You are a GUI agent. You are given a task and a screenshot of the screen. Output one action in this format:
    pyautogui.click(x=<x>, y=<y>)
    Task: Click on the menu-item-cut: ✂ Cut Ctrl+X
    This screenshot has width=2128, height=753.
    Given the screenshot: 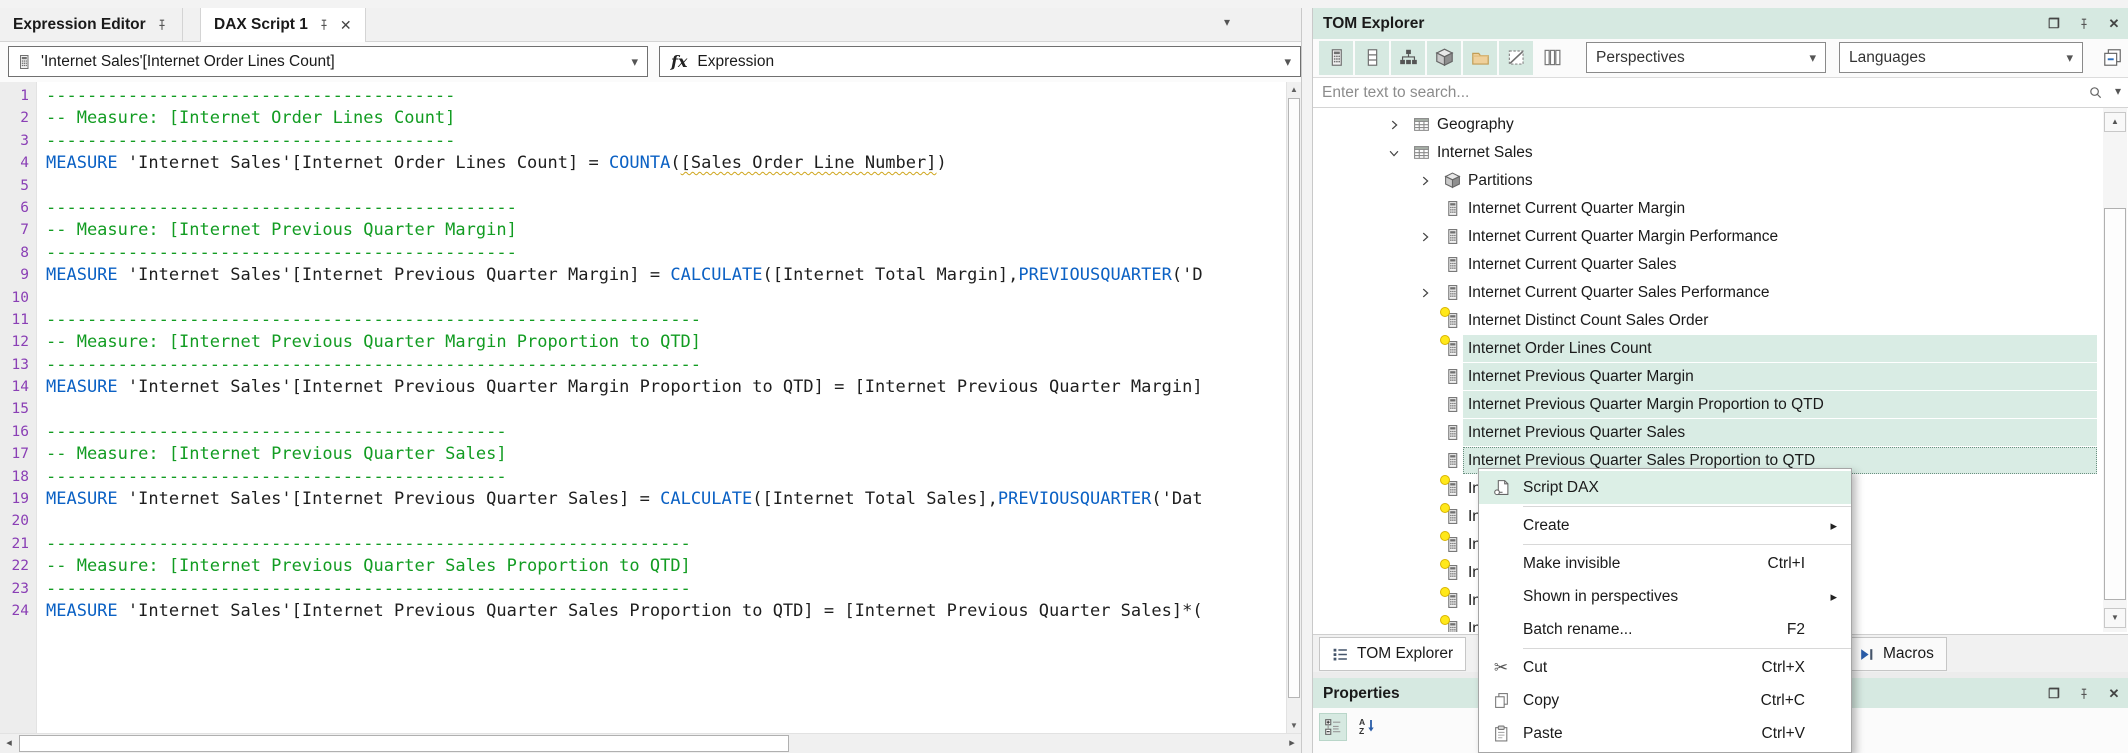 What is the action you would take?
    pyautogui.click(x=1665, y=667)
    